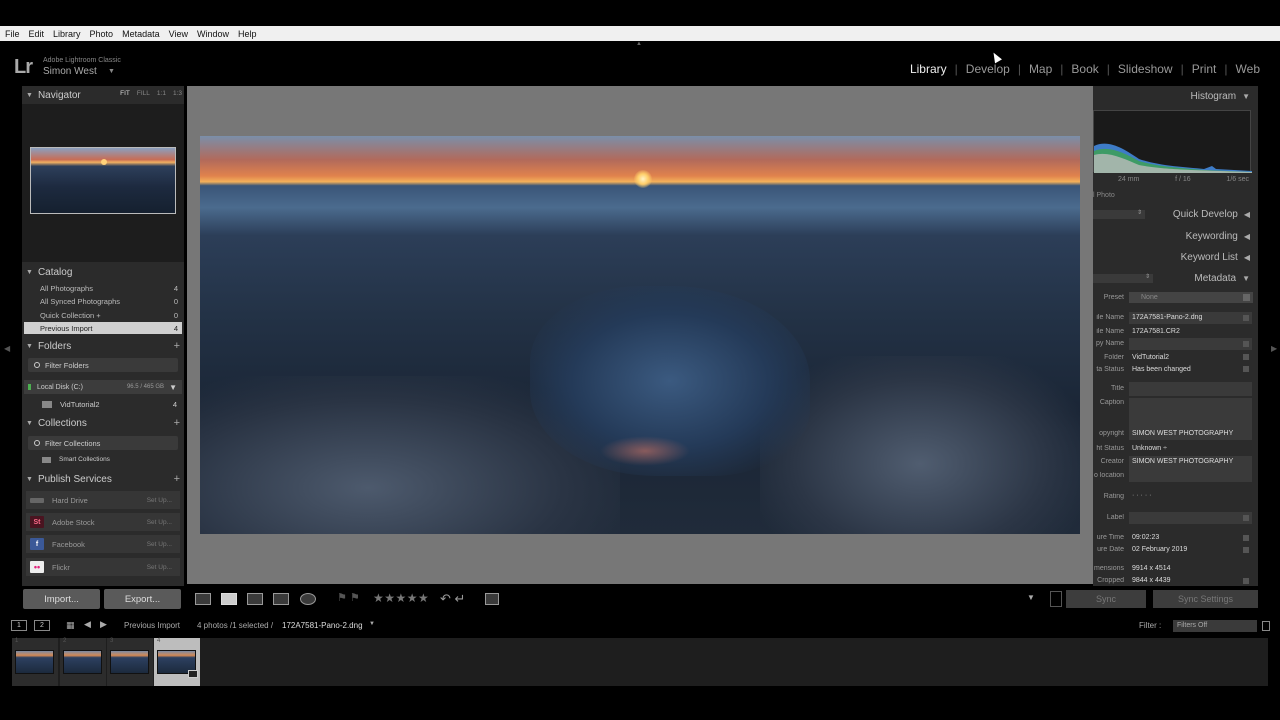 The image size is (1280, 720). Describe the element at coordinates (103, 624) in the screenshot. I see `forward-arrow-icon: ▶` at that location.